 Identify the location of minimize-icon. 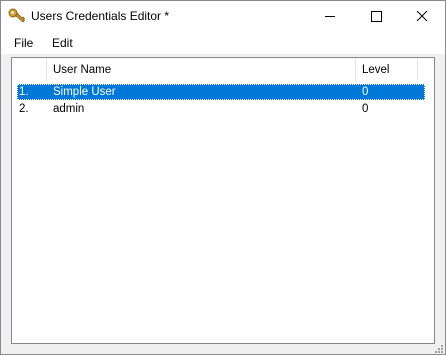
(330, 16).